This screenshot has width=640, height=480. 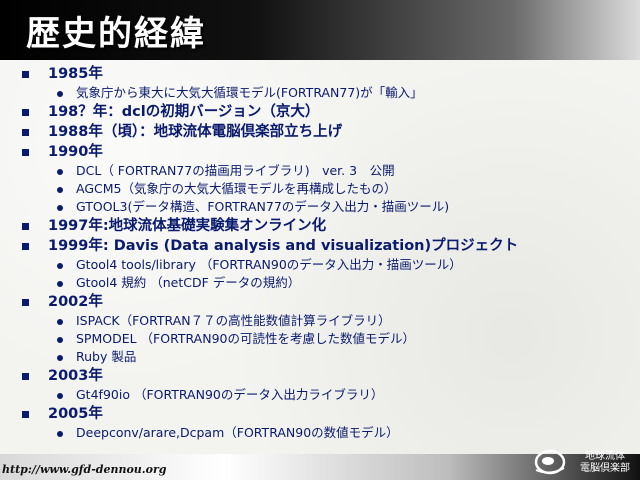 I want to click on footer-url: http://www.gfd-dennou.org, so click(x=84, y=469).